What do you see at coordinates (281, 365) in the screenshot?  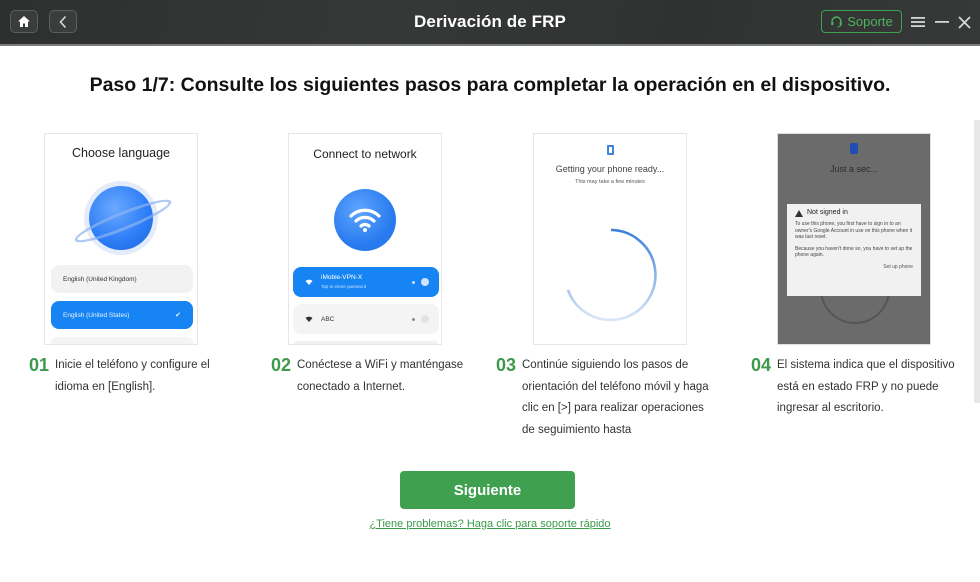 I see `step-number: 02` at bounding box center [281, 365].